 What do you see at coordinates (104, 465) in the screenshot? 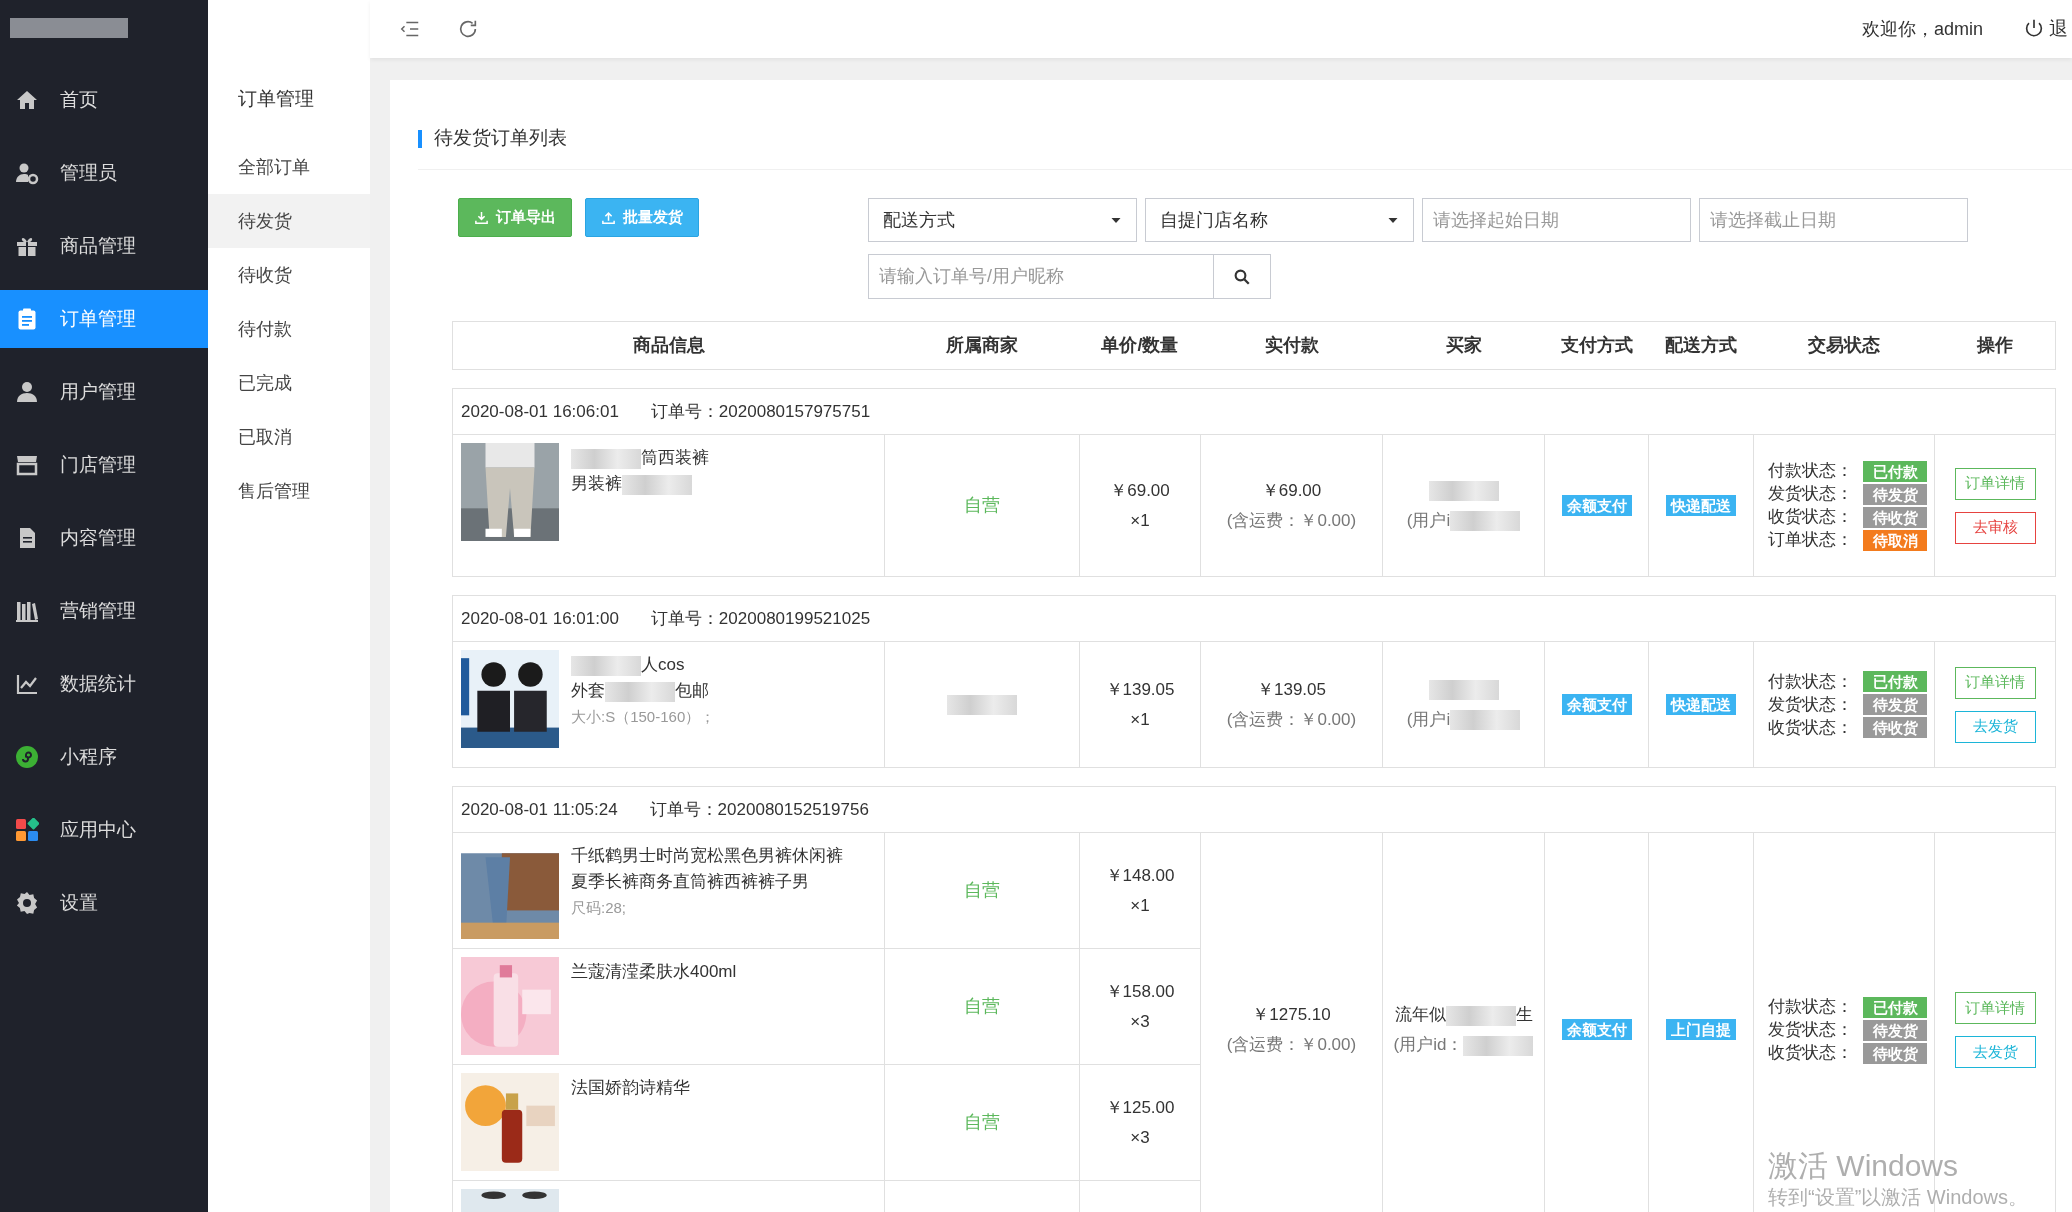
I see `sidebar-item: 门店管理` at bounding box center [104, 465].